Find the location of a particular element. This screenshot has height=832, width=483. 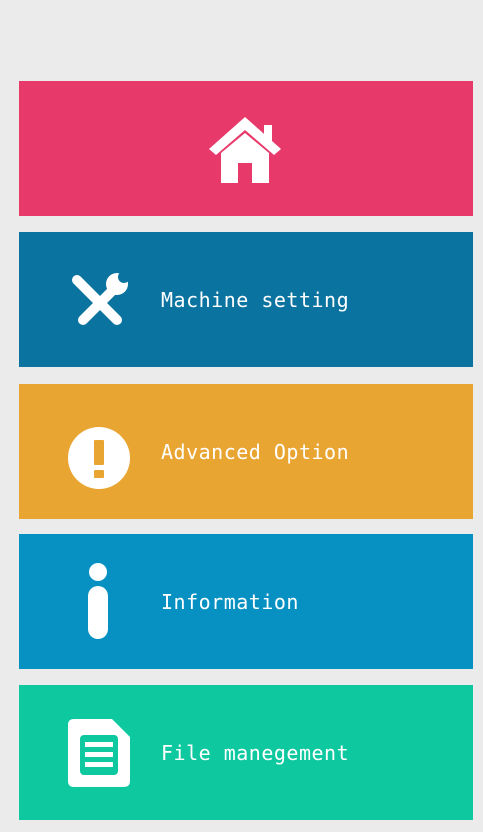

home-icon is located at coordinates (245, 150).